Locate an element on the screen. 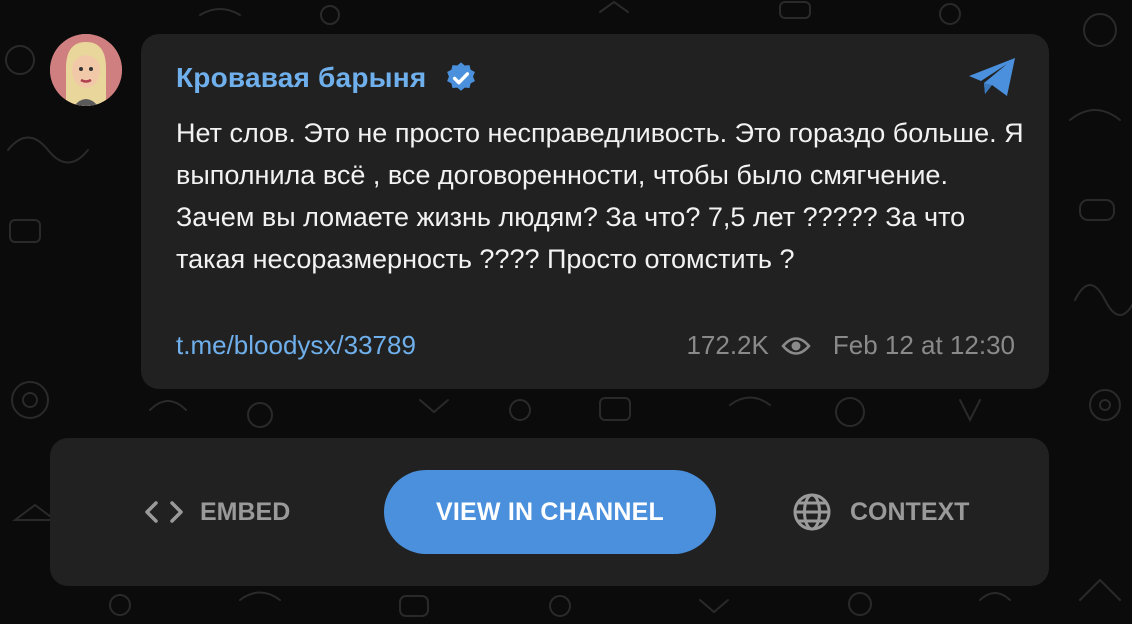 The height and width of the screenshot is (624, 1132). verified-badge-icon is located at coordinates (461, 76).